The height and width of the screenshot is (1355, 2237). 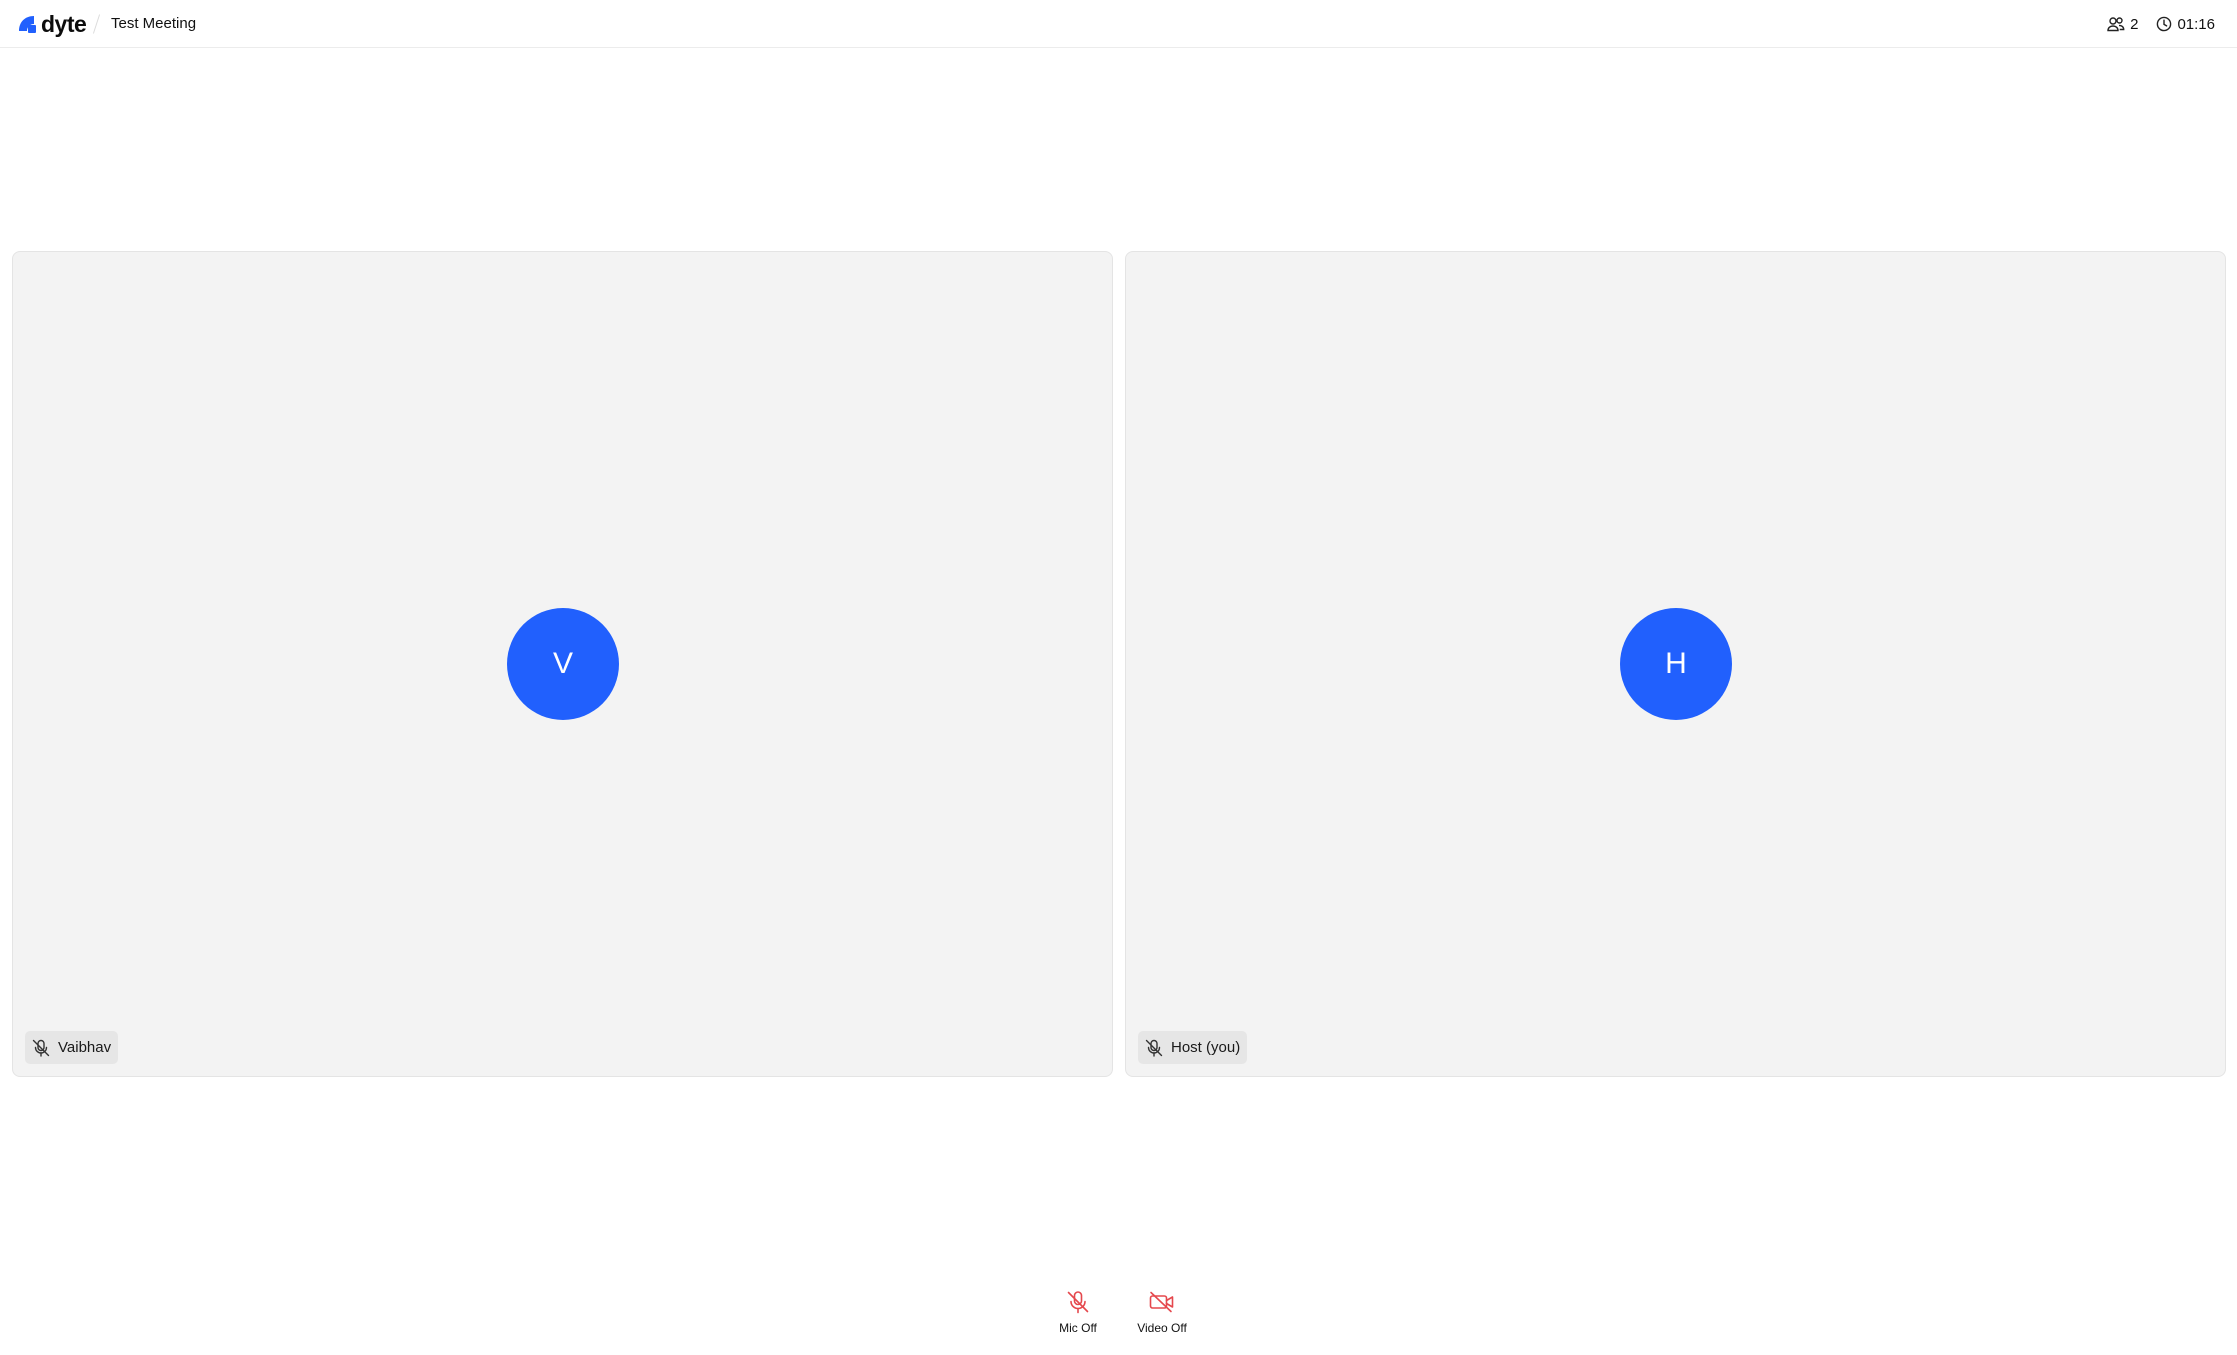 I want to click on participant-name: Vaibhav, so click(x=85, y=1047).